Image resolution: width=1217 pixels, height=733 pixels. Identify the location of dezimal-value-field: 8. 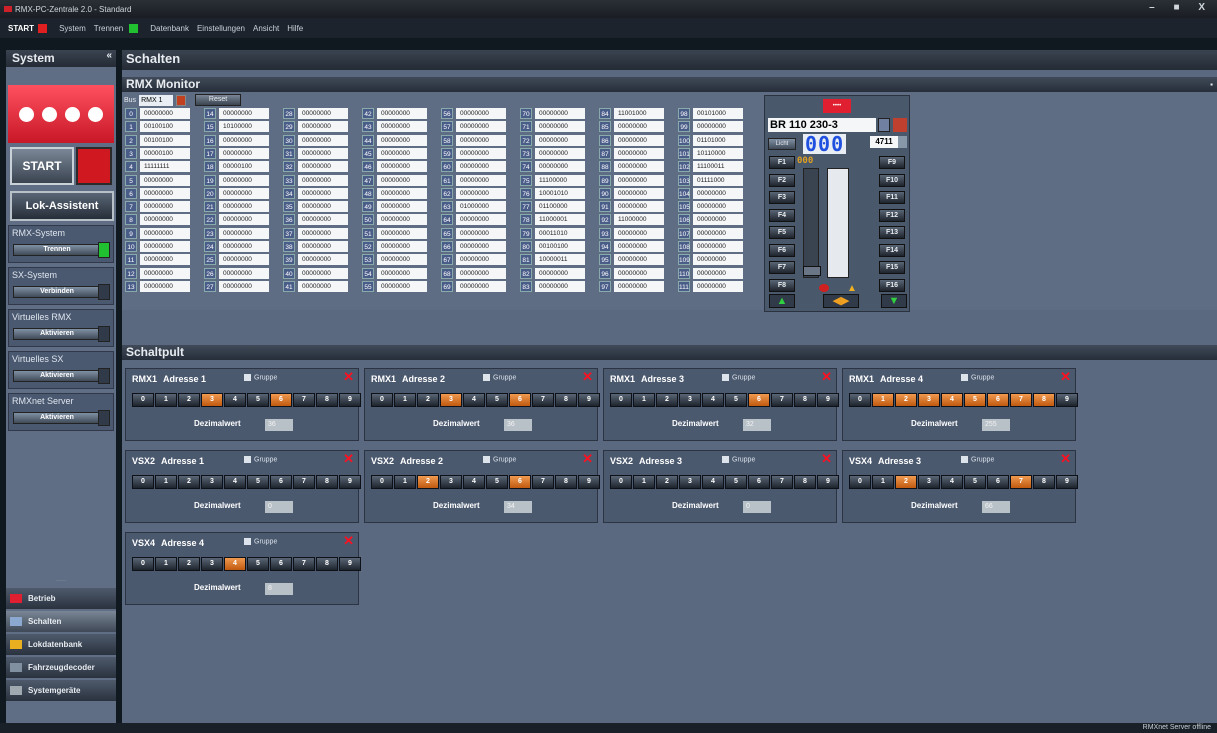
(279, 589).